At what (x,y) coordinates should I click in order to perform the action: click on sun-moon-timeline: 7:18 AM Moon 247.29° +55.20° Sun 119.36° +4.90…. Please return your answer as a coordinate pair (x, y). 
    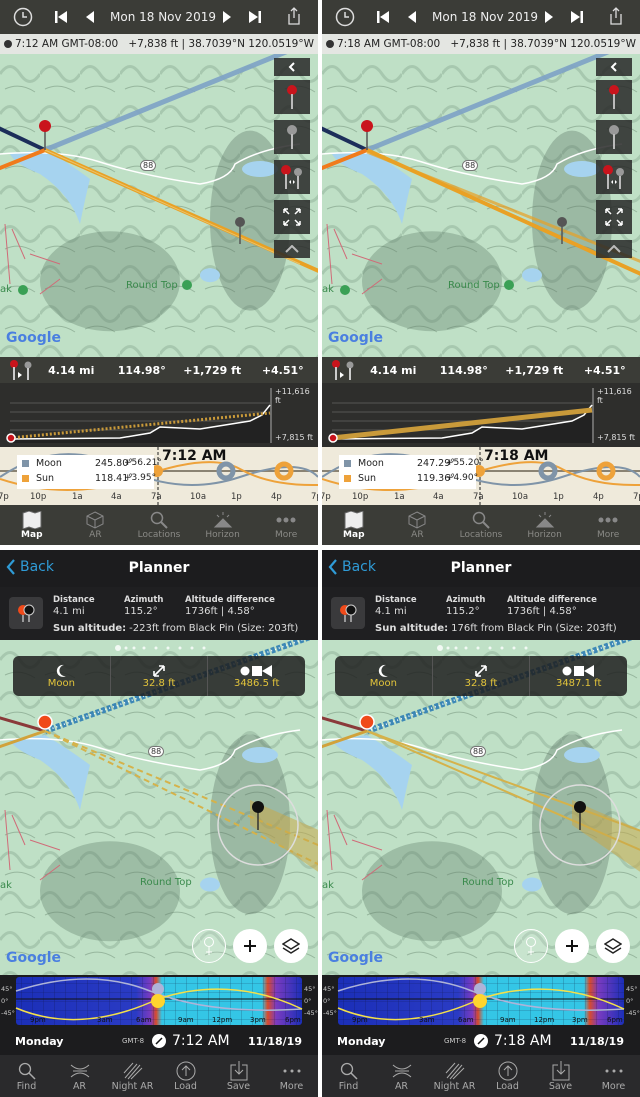
    Looking at the image, I should click on (481, 476).